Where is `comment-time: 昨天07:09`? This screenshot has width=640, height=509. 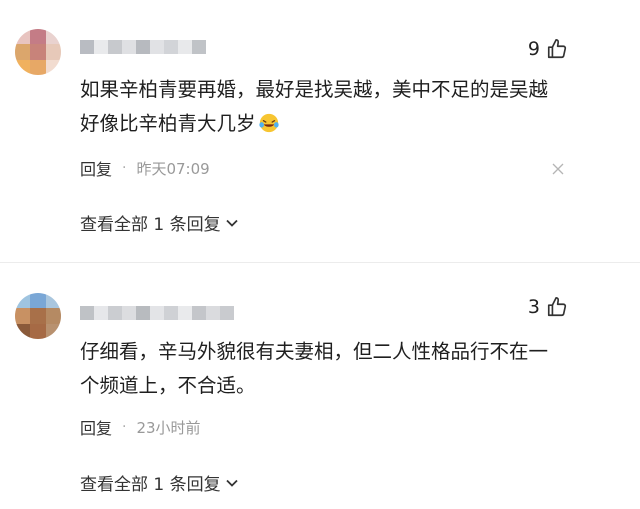 comment-time: 昨天07:09 is located at coordinates (173, 168).